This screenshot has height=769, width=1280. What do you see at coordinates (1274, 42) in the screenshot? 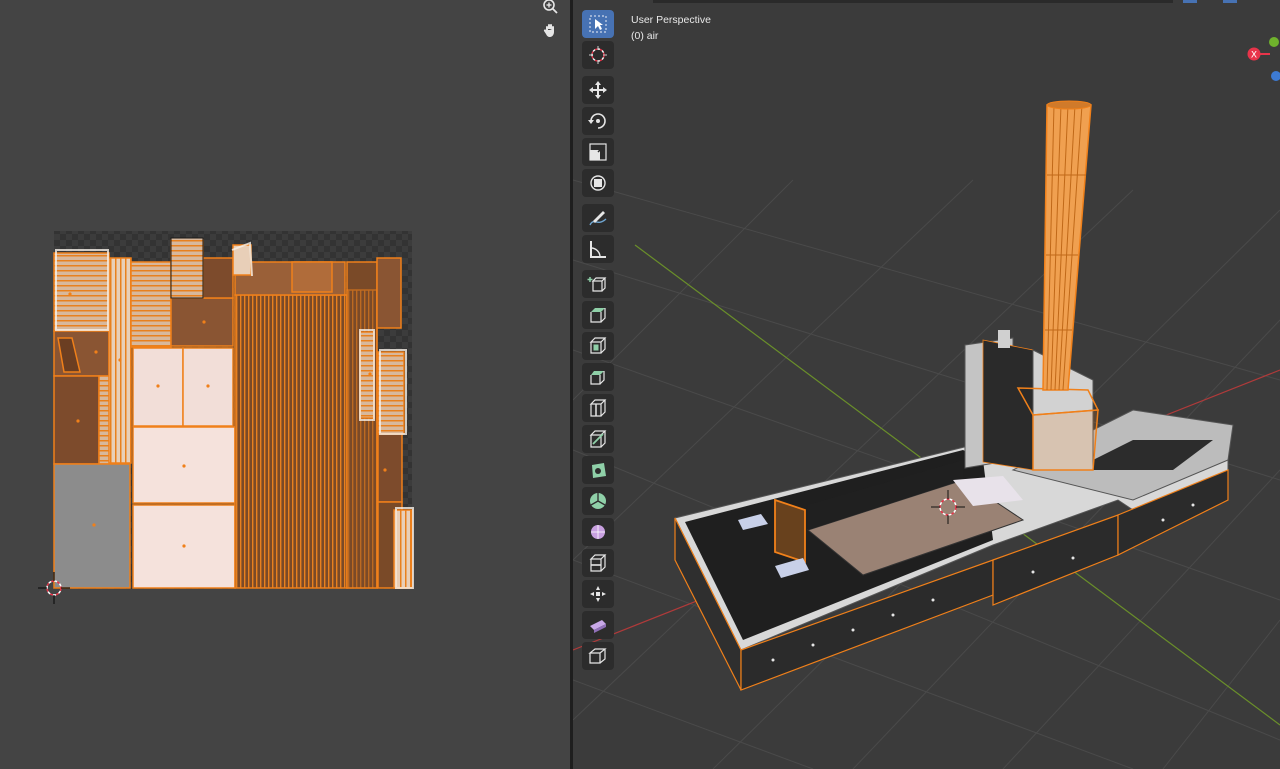
I see `gizmo-y-axis-handle` at bounding box center [1274, 42].